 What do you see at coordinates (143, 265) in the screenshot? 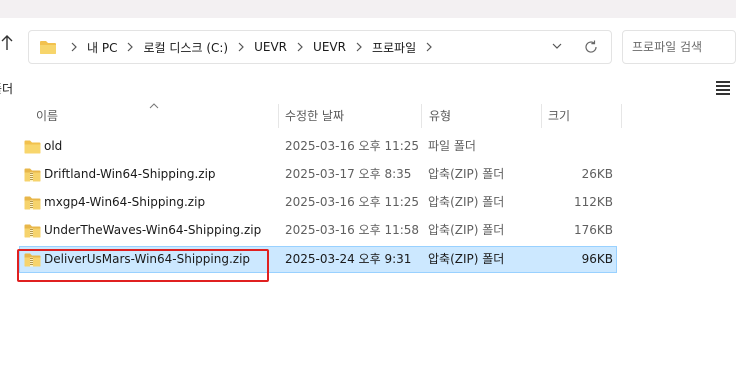
I see `annotation-highlight-box` at bounding box center [143, 265].